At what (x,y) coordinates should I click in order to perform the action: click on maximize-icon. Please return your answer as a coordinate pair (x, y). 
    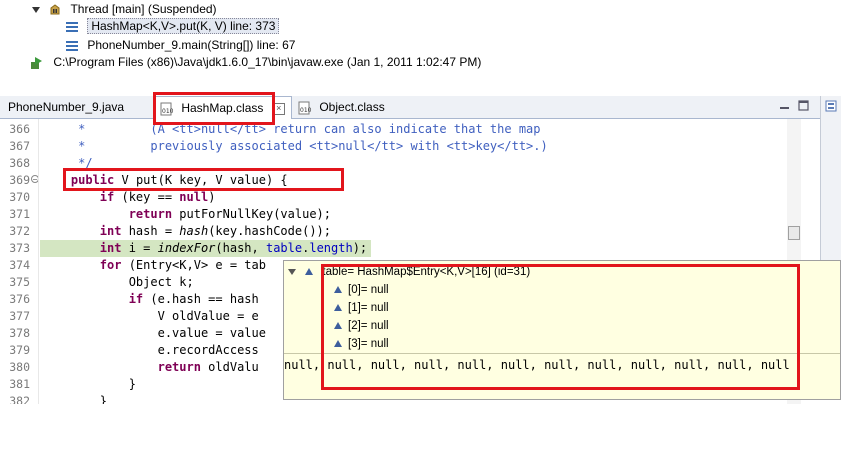
    Looking at the image, I should click on (803, 105).